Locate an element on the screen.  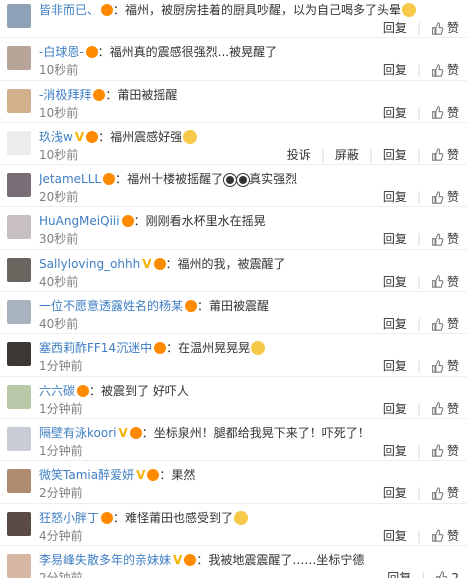
comment-meta: 2分钟前 回复 | 赞 is located at coordinates (249, 493).